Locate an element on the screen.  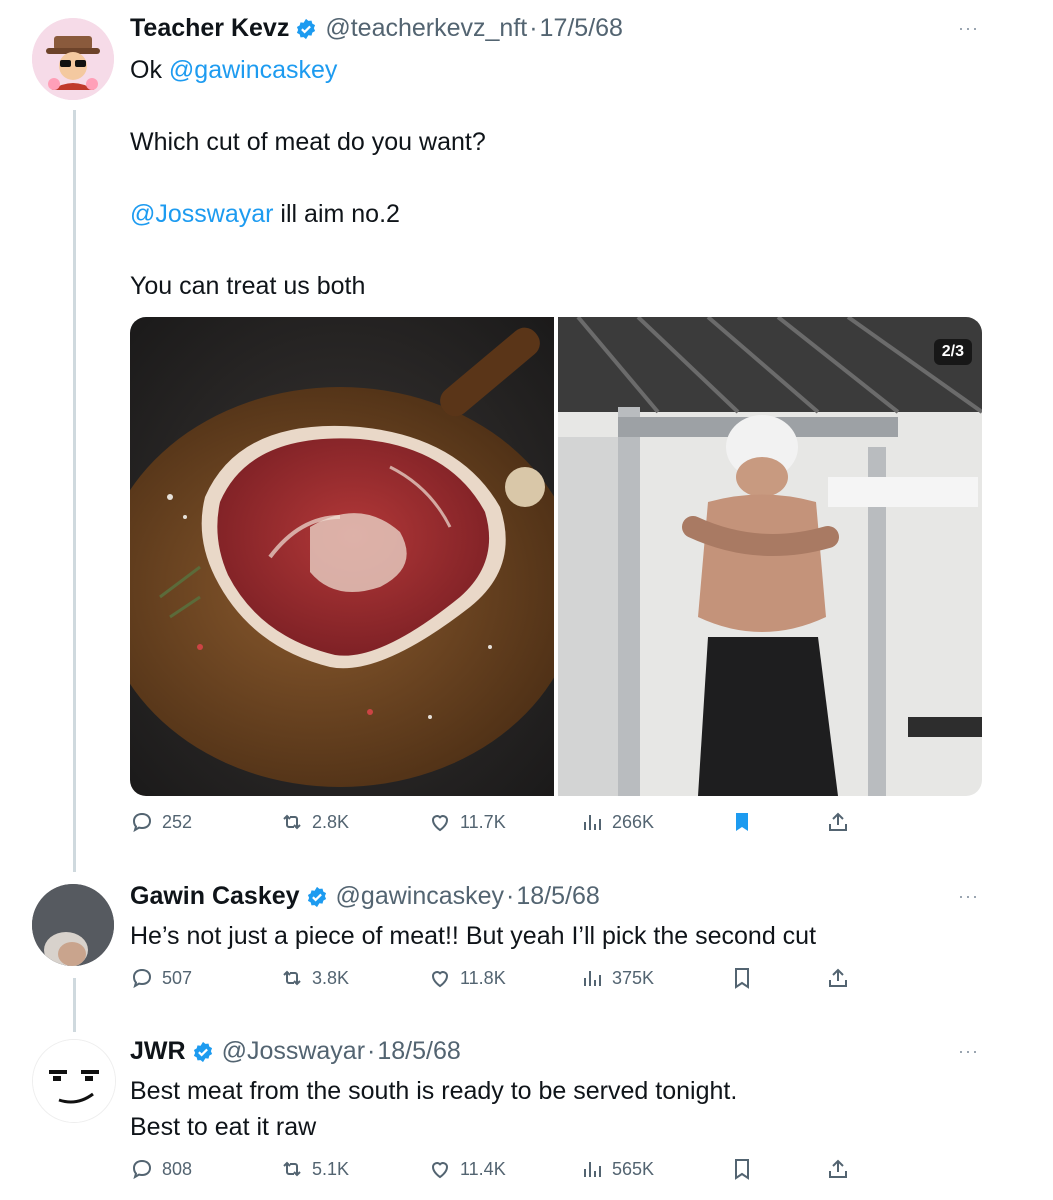
reply-button: 808 is located at coordinates (161, 1169).